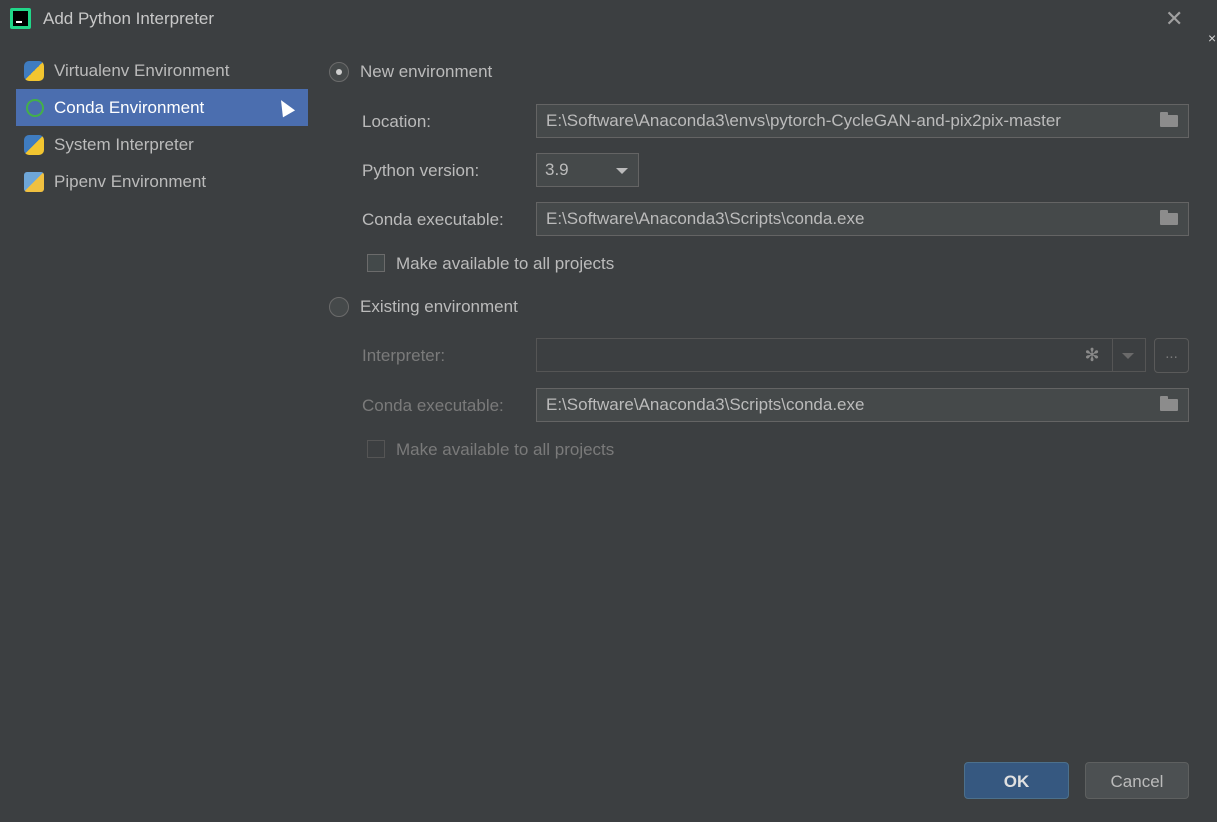  What do you see at coordinates (505, 449) in the screenshot?
I see `existing-make-available-label: Make available to all projects` at bounding box center [505, 449].